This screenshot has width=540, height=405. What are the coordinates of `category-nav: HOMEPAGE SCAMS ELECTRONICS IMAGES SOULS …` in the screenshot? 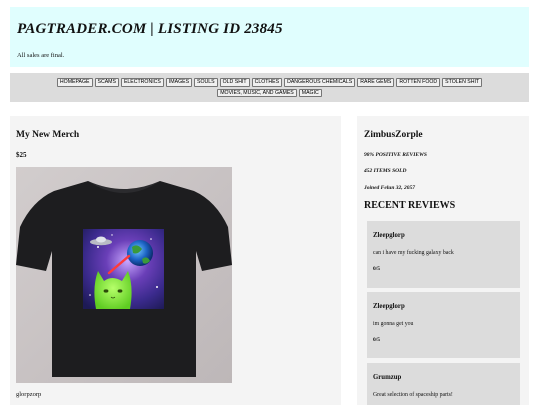 It's located at (269, 87).